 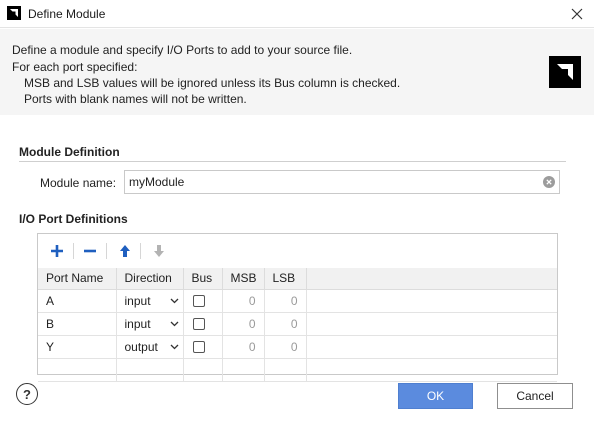 I want to click on add-port-button, so click(x=57, y=251).